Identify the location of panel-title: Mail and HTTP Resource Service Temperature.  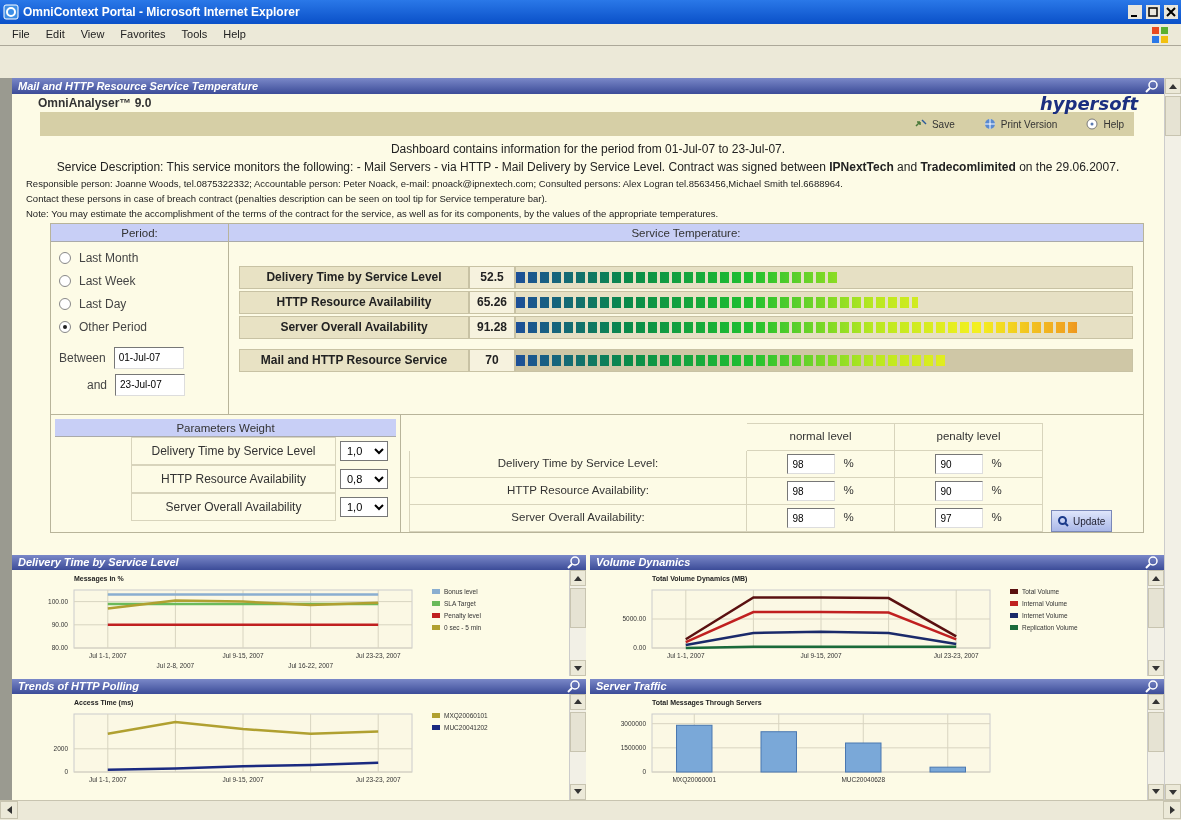
(139, 86).